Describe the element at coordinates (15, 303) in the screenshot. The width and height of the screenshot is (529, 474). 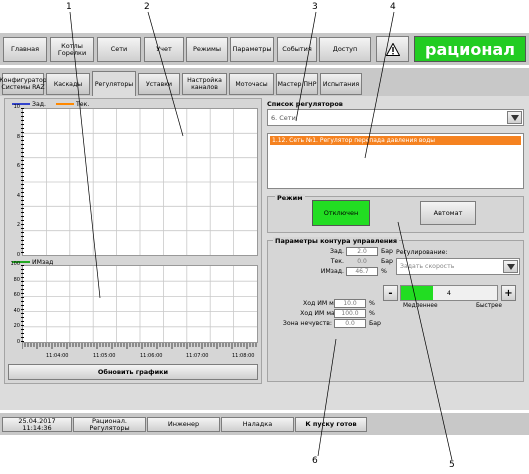
I see `chart2-yaxis: 100 80 60 40 20 0` at that location.